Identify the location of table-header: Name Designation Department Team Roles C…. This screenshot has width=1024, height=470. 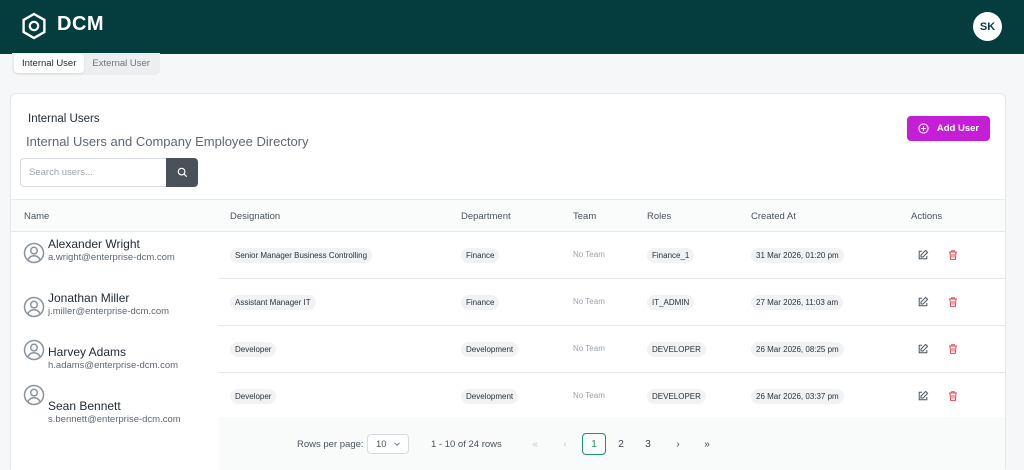
(508, 215).